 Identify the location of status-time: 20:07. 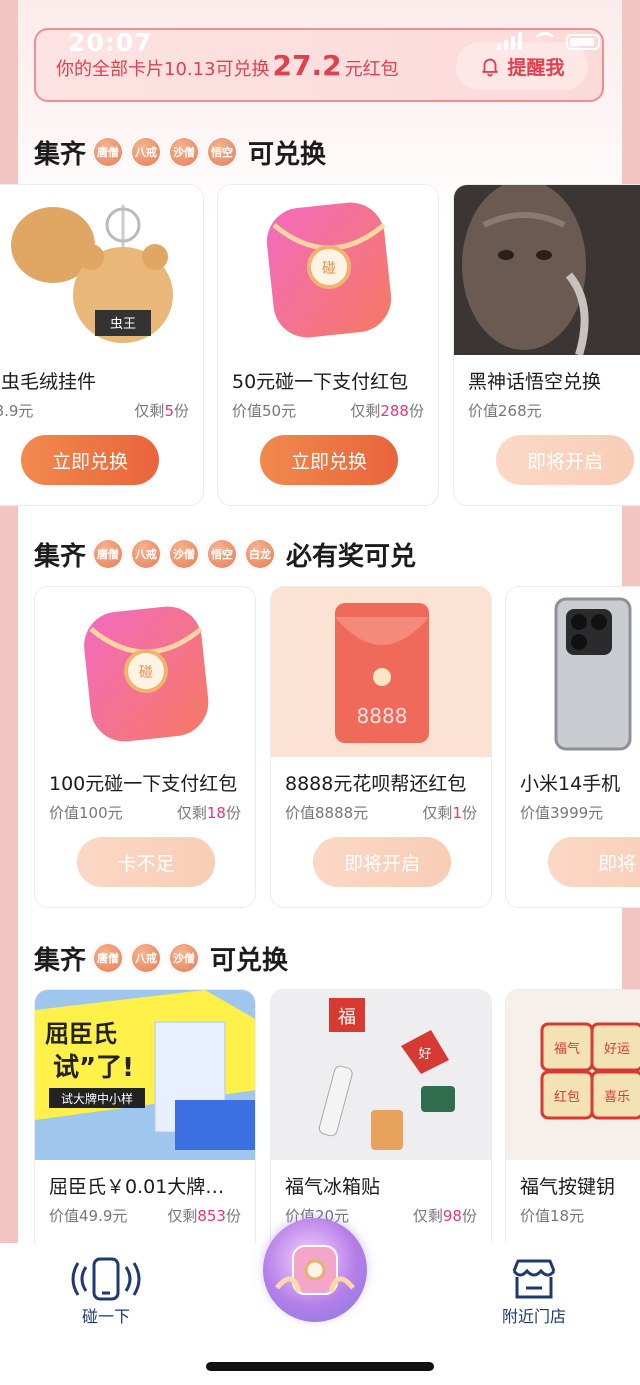
(110, 42).